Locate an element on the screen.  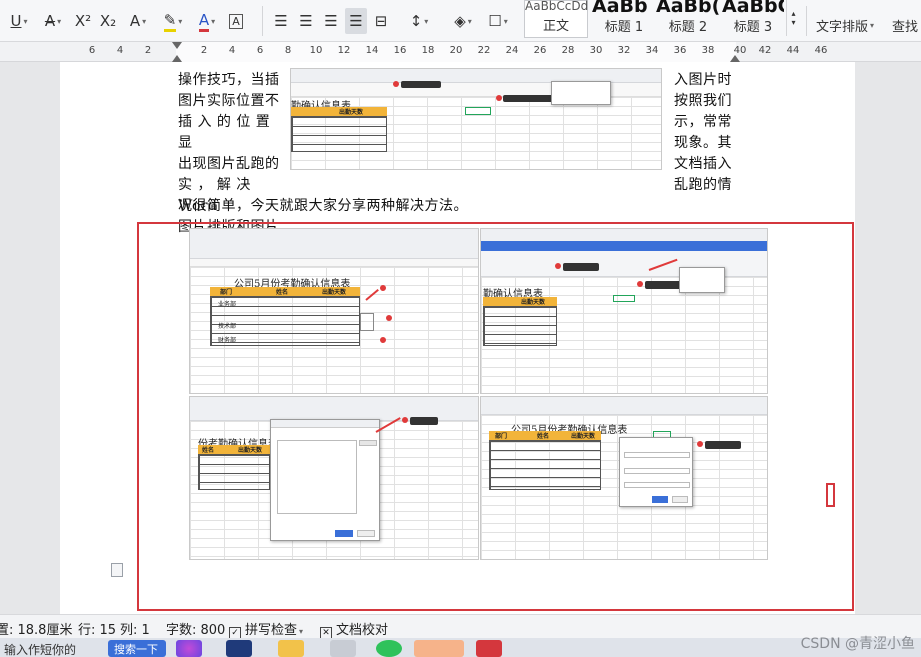
spell-check-button: ✓ 拼写检查 ▾ is located at coordinates (266, 629).